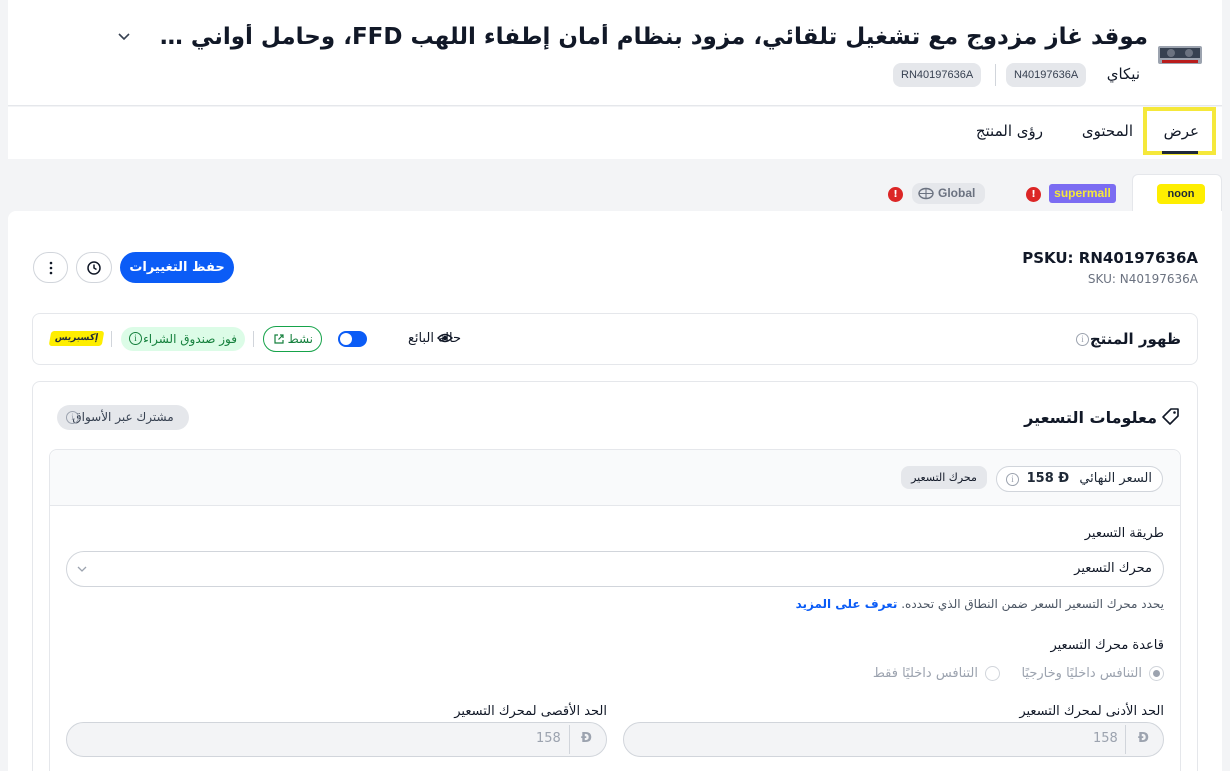 The height and width of the screenshot is (771, 1230). What do you see at coordinates (177, 267) in the screenshot?
I see `save-changes-button: حفظ التغييرات` at bounding box center [177, 267].